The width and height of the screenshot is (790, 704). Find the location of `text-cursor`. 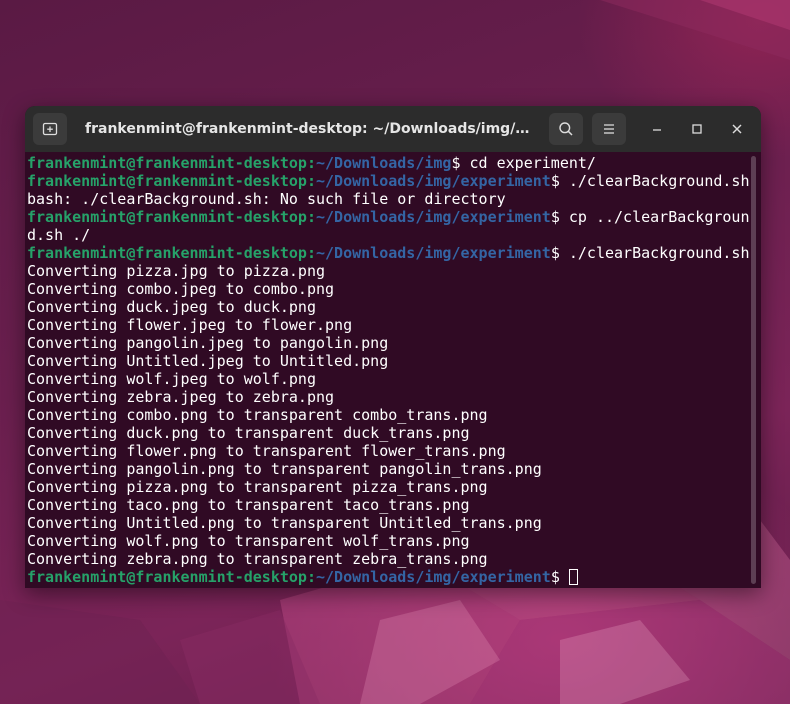

text-cursor is located at coordinates (573, 577).